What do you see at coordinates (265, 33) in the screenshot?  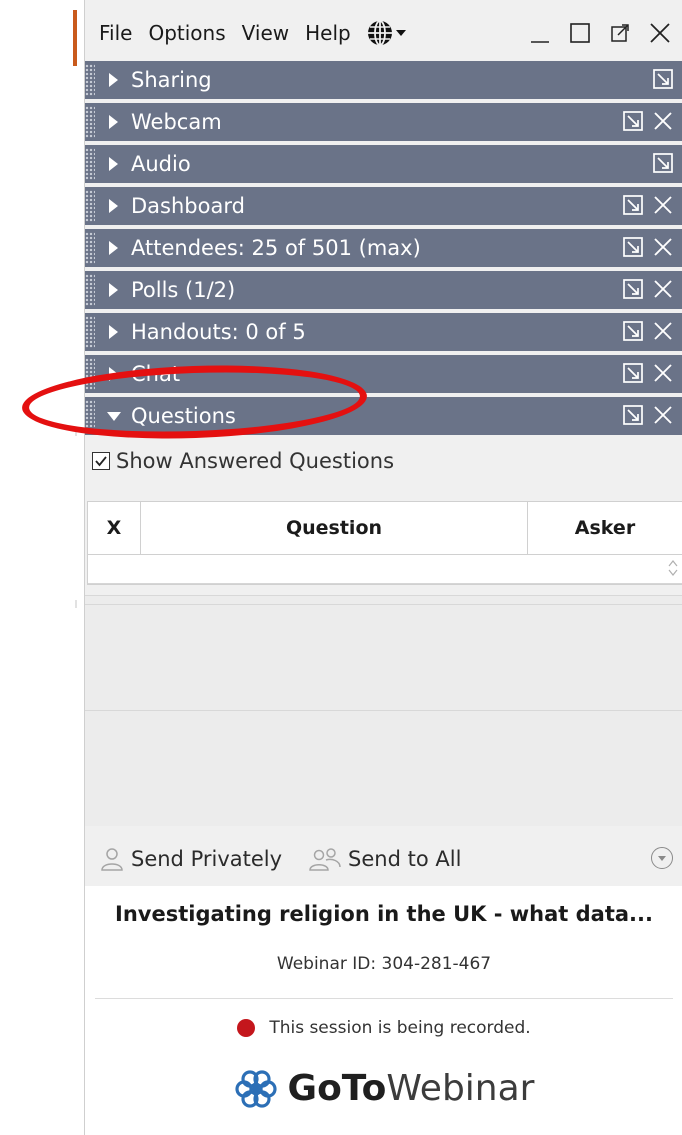 I see `menu-view: View` at bounding box center [265, 33].